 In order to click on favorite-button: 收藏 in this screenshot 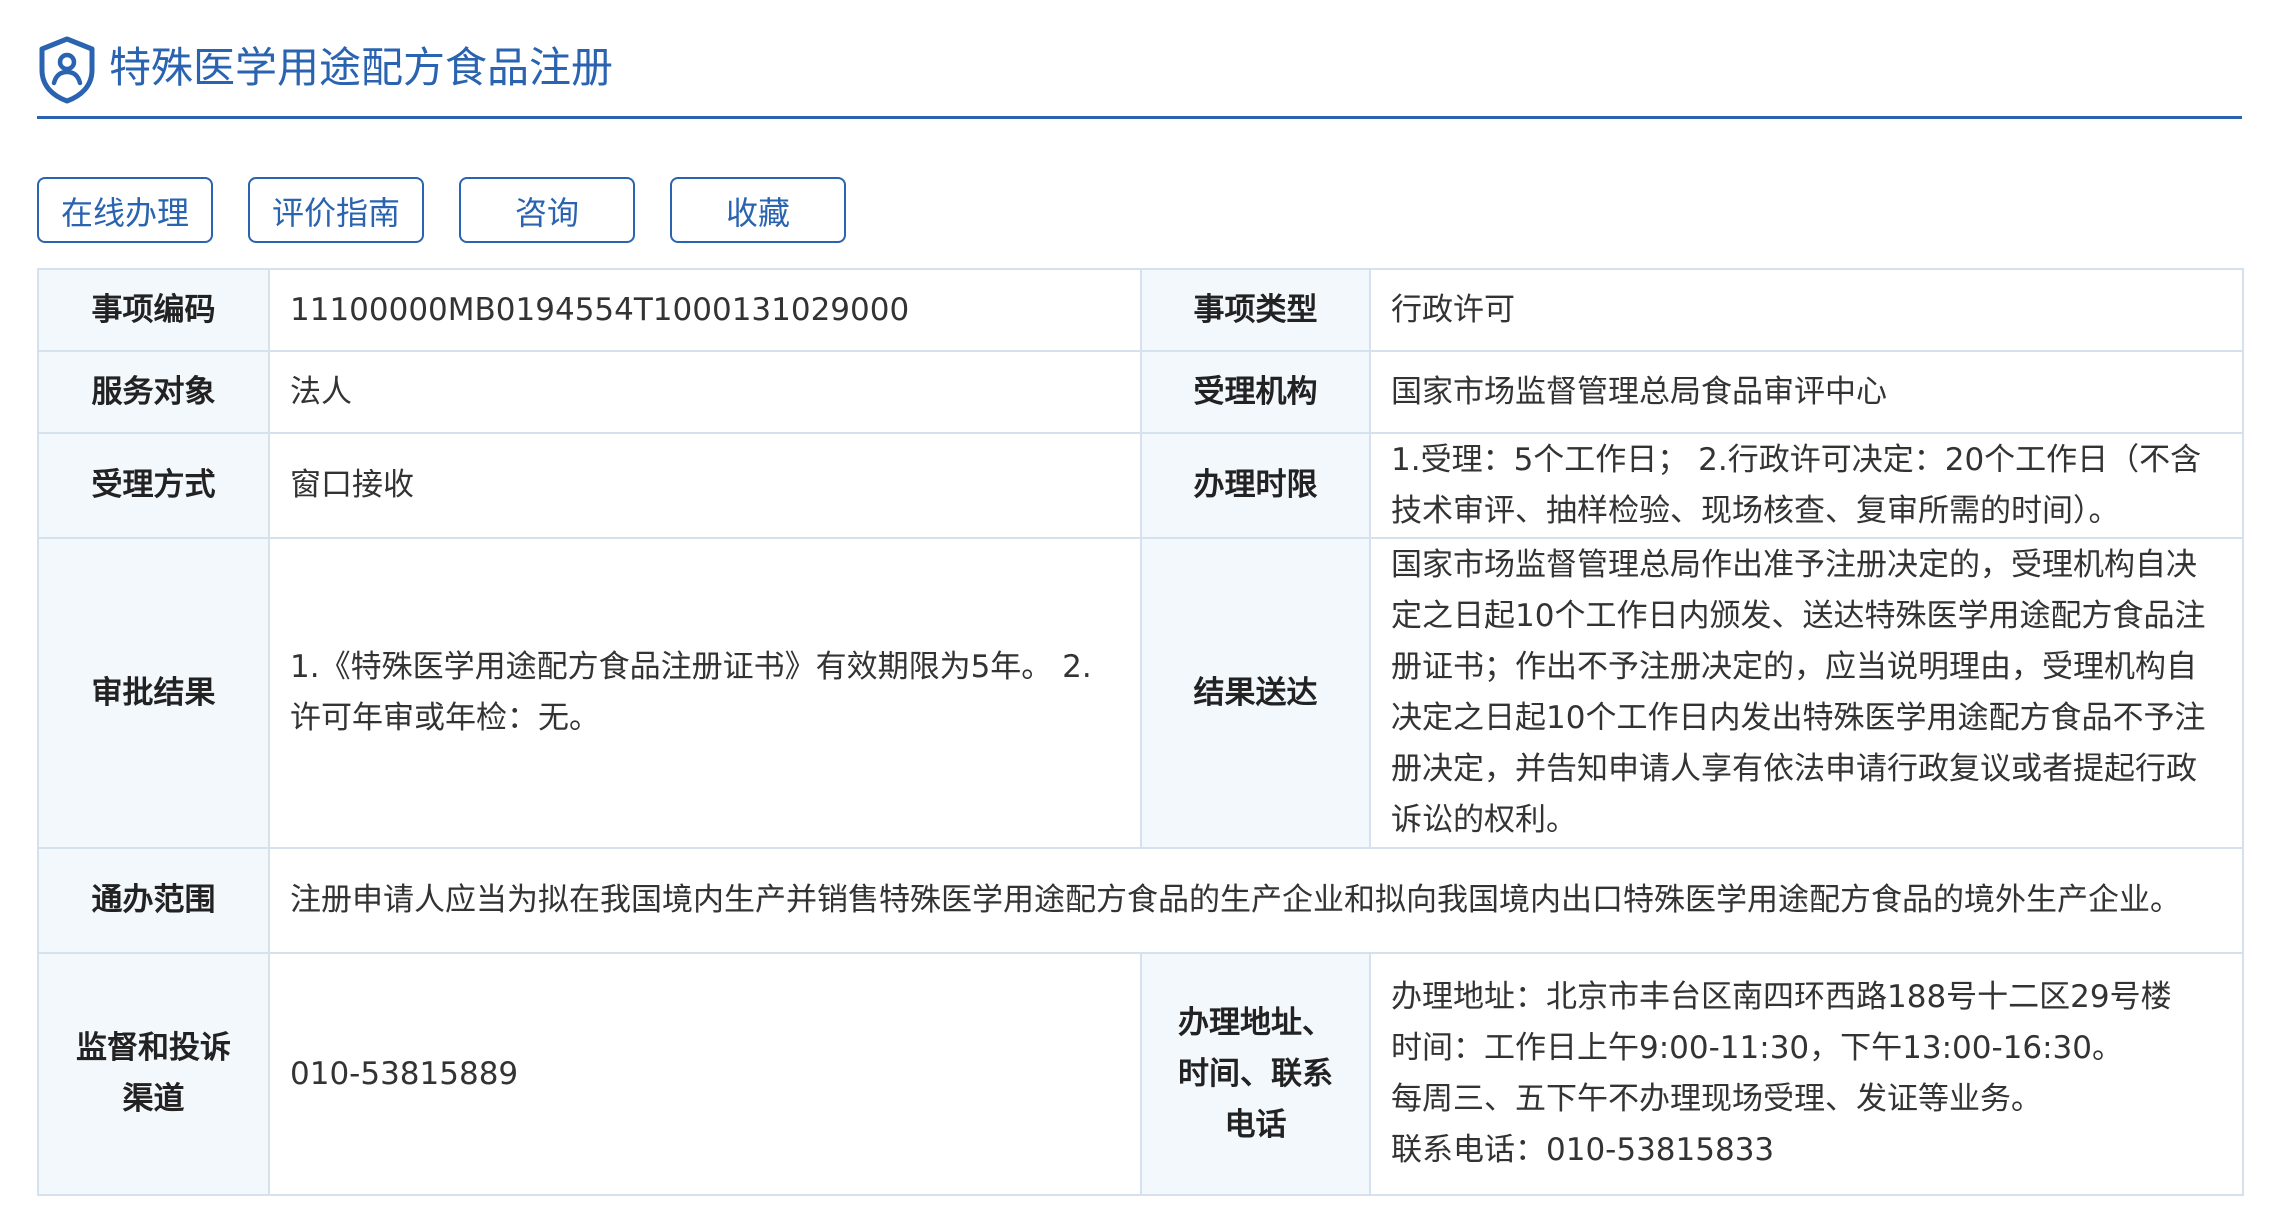, I will do `click(758, 210)`.